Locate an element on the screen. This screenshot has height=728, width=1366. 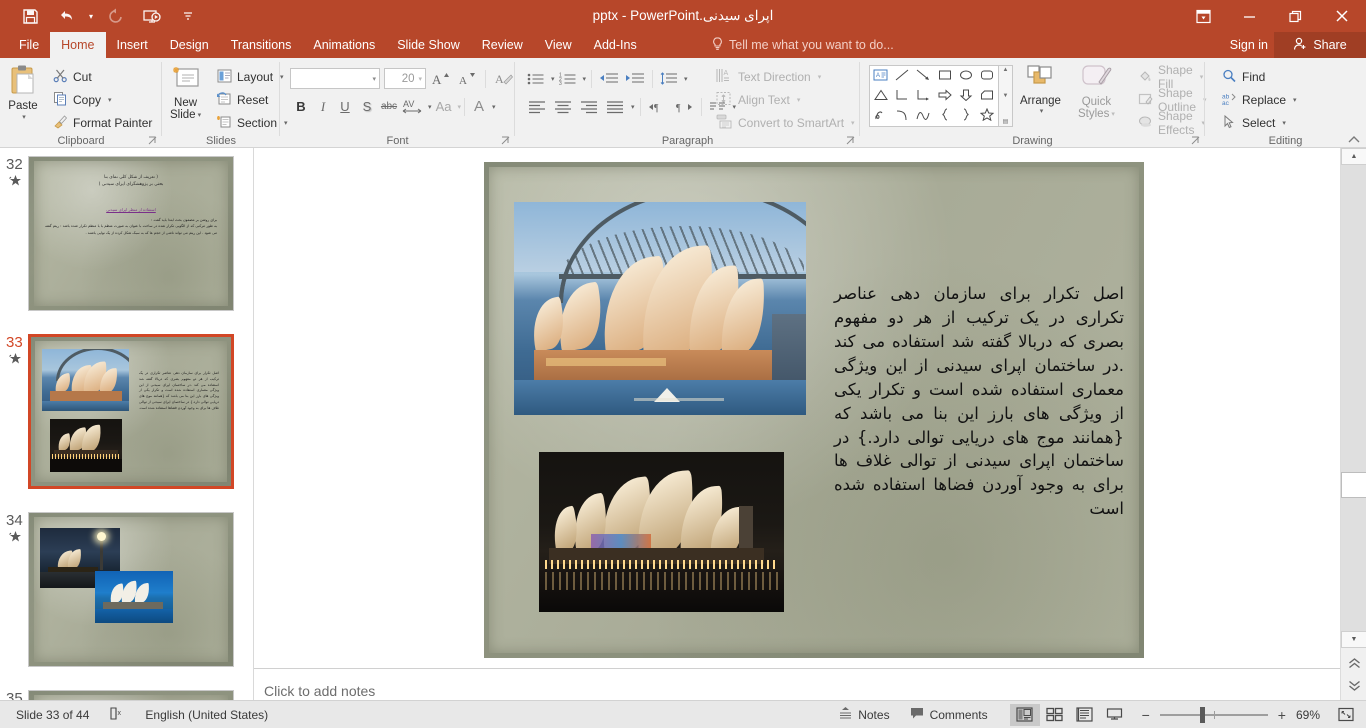
align-left-button is located at coordinates (537, 106).